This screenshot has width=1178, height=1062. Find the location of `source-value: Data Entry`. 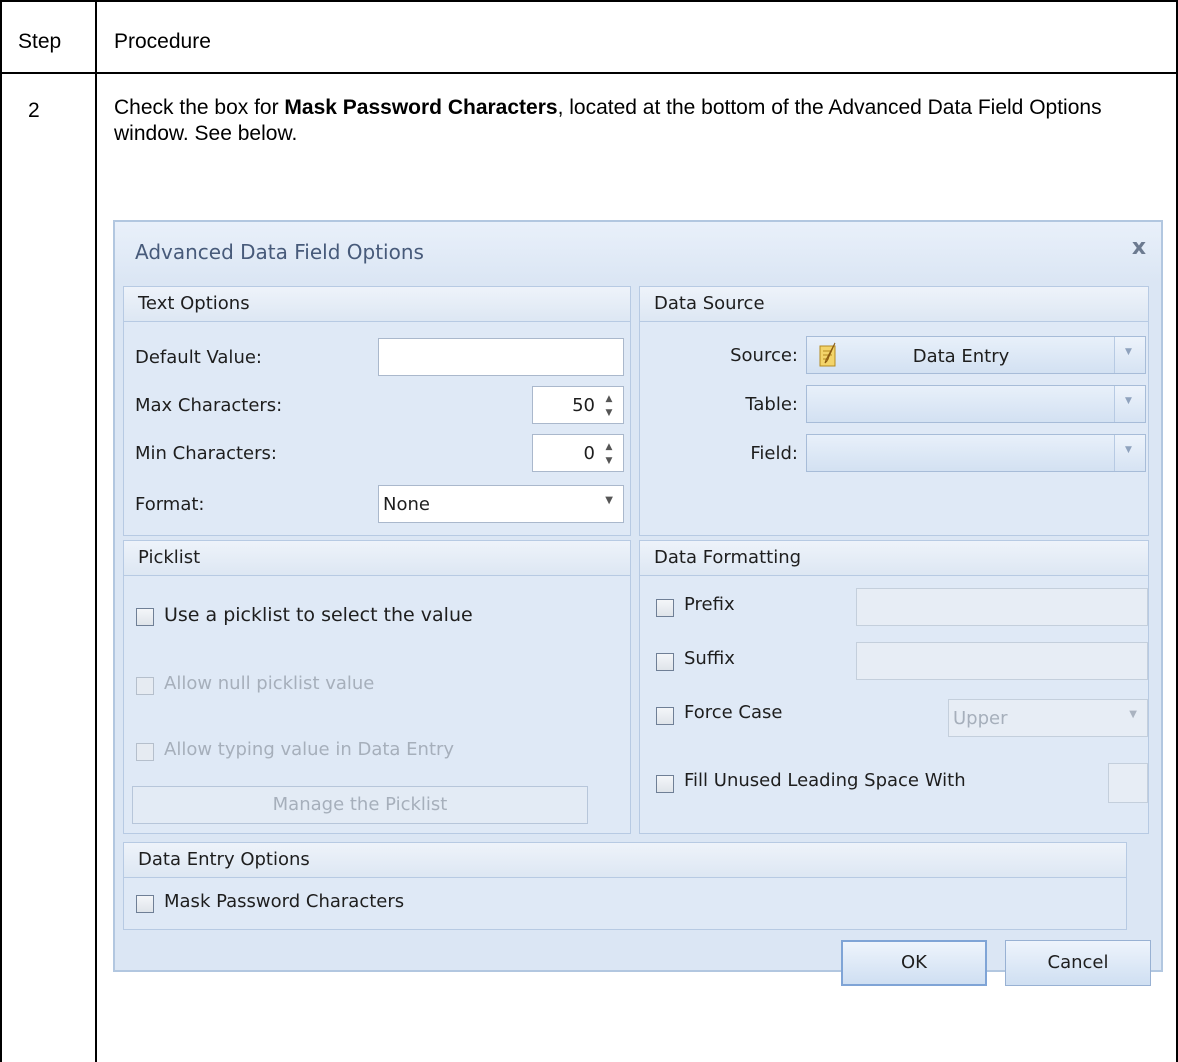

source-value: Data Entry is located at coordinates (961, 356).